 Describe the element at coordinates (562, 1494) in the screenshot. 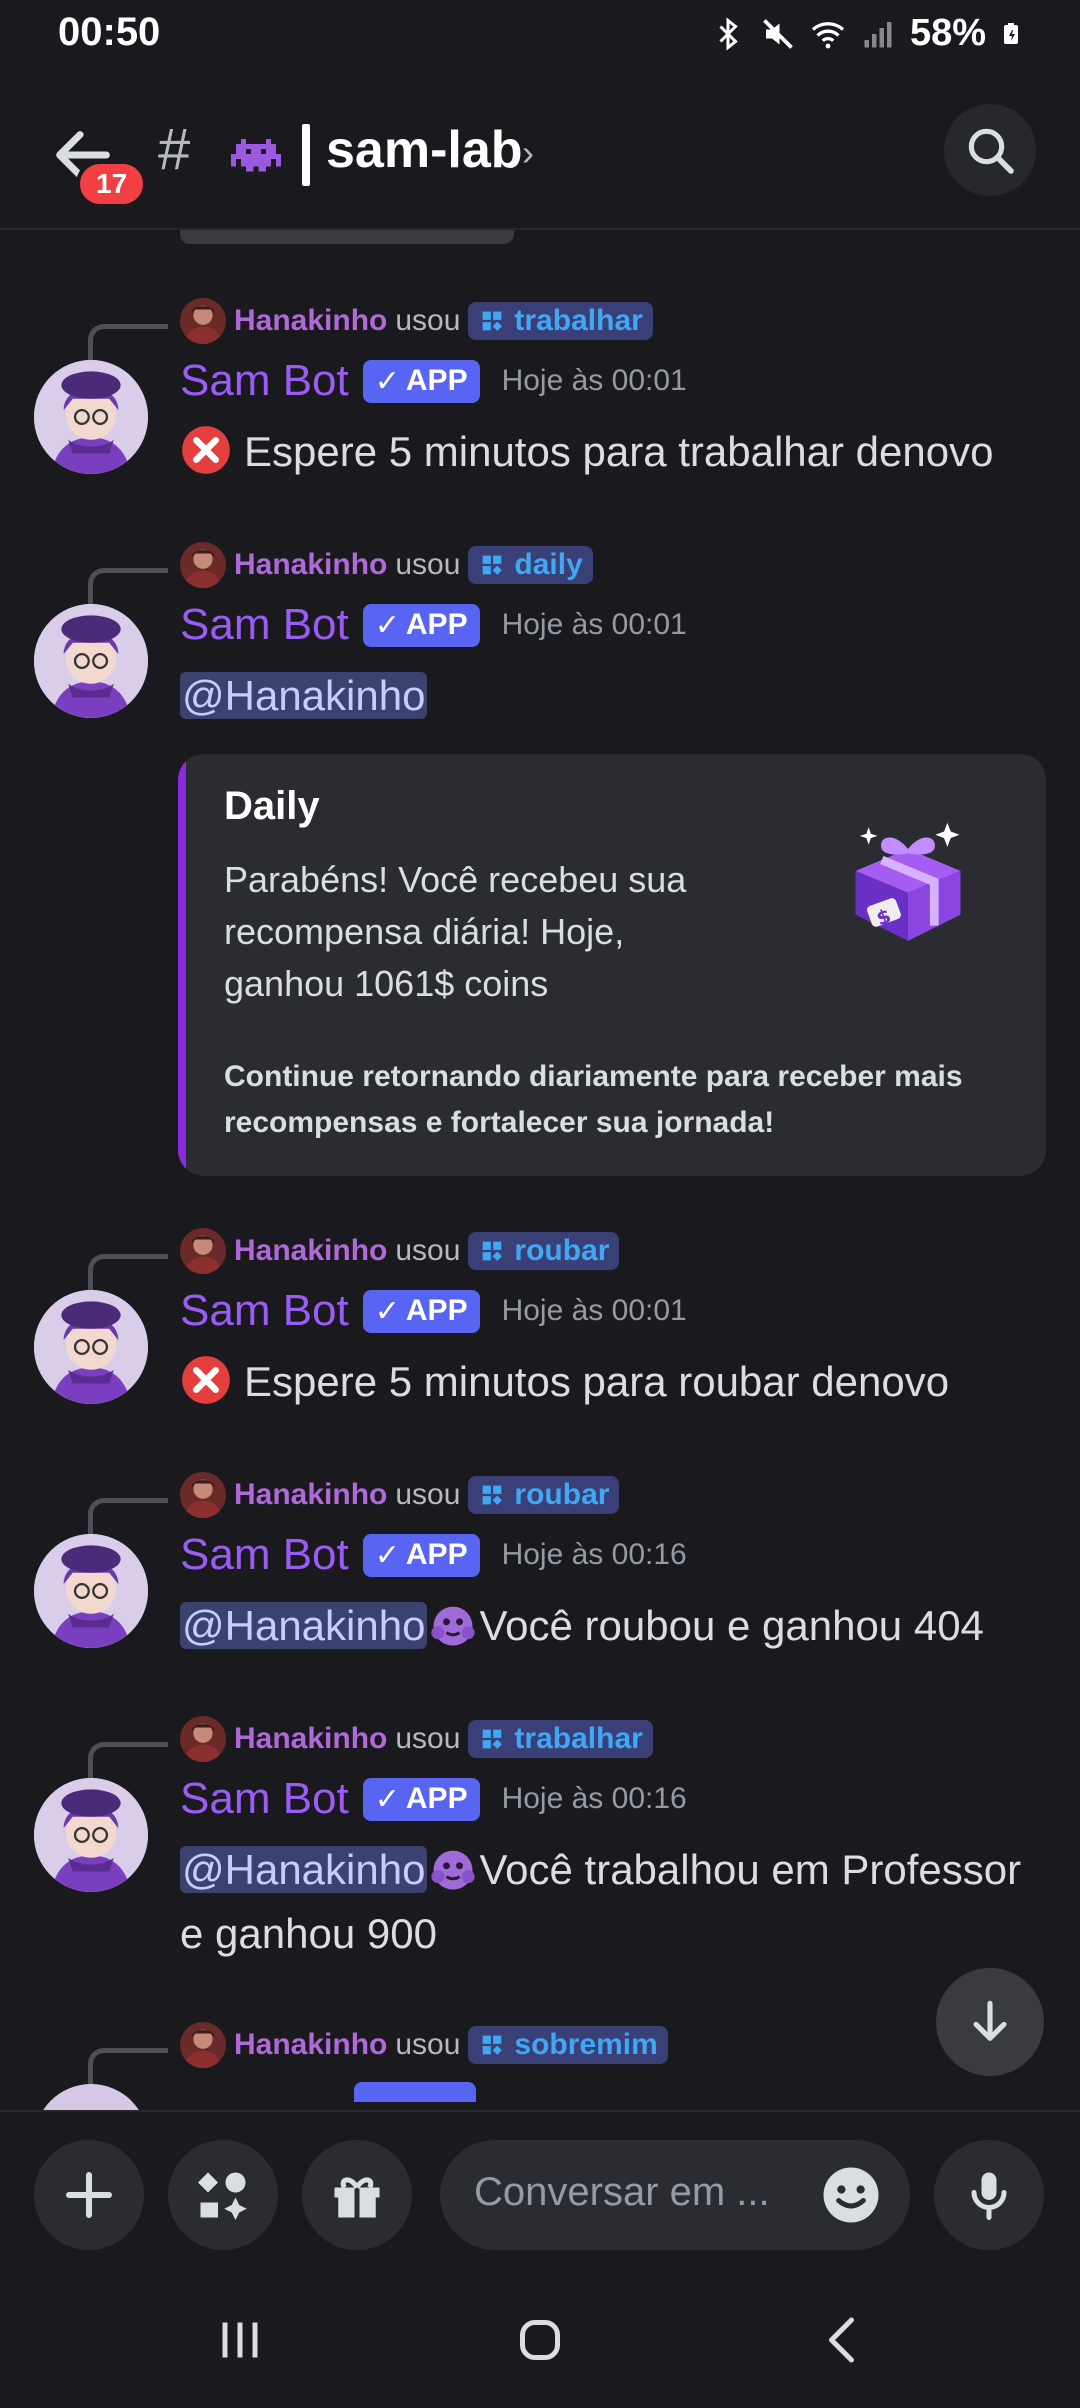

I see `command-name: roubar` at that location.